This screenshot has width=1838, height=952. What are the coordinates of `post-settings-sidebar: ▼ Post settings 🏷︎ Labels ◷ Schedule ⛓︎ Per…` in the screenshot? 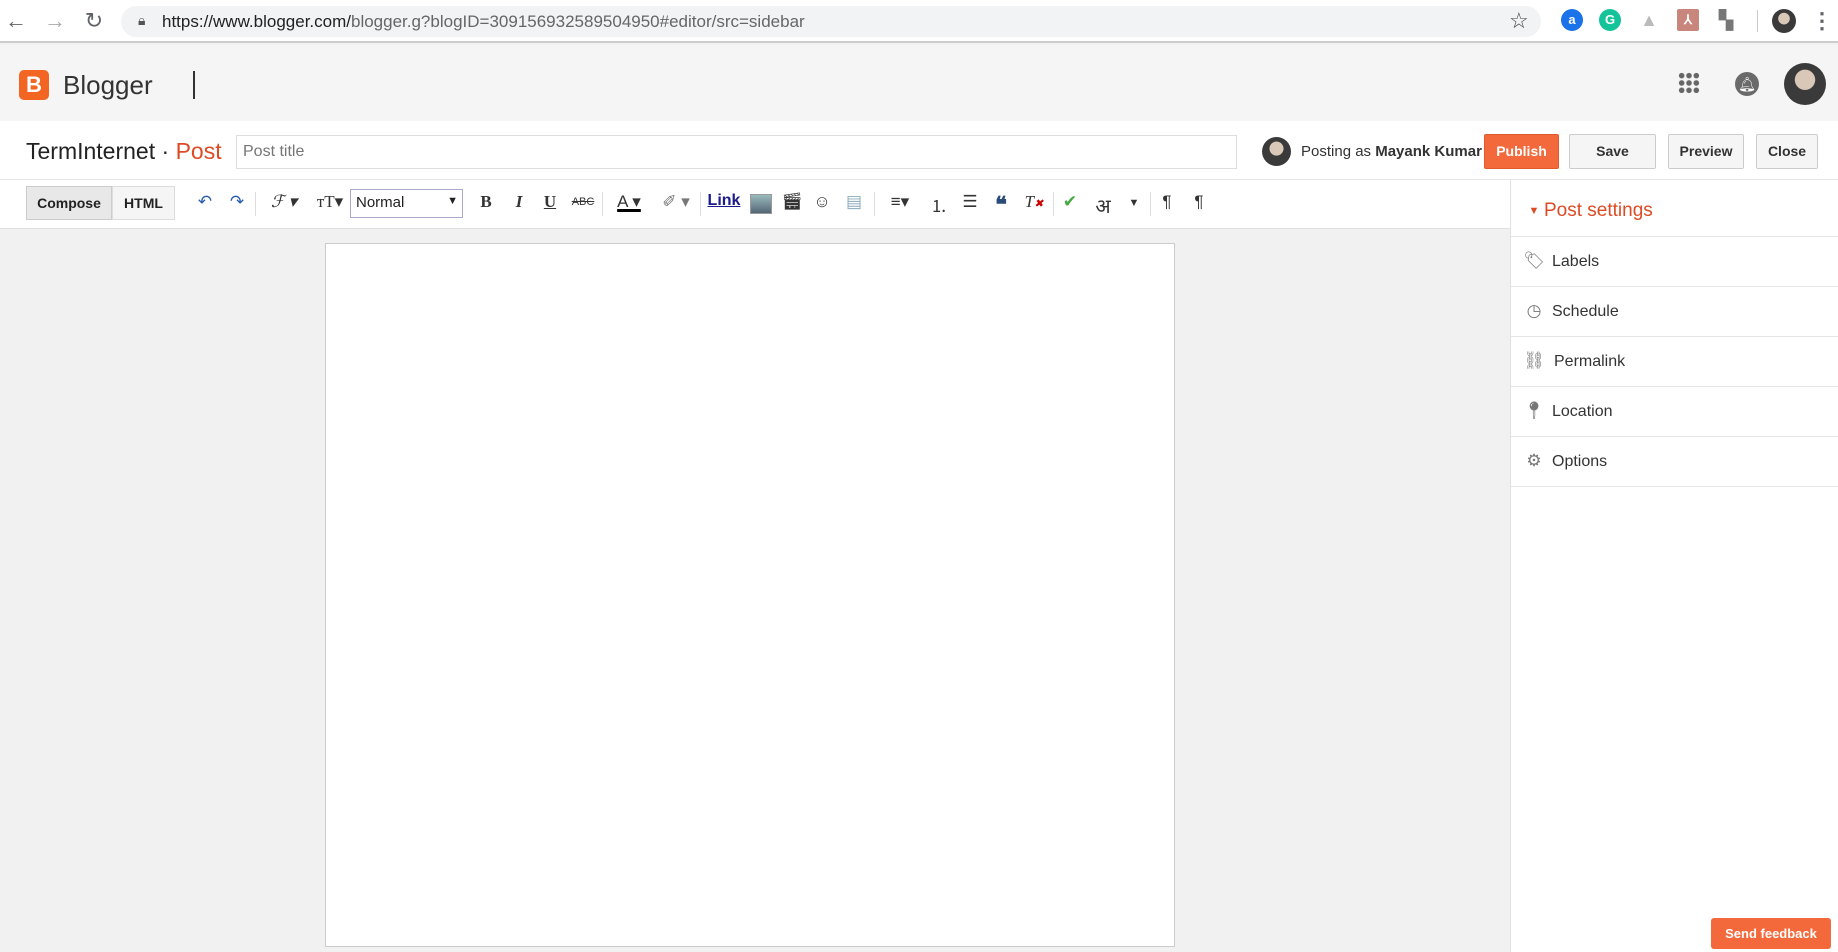 It's located at (1674, 566).